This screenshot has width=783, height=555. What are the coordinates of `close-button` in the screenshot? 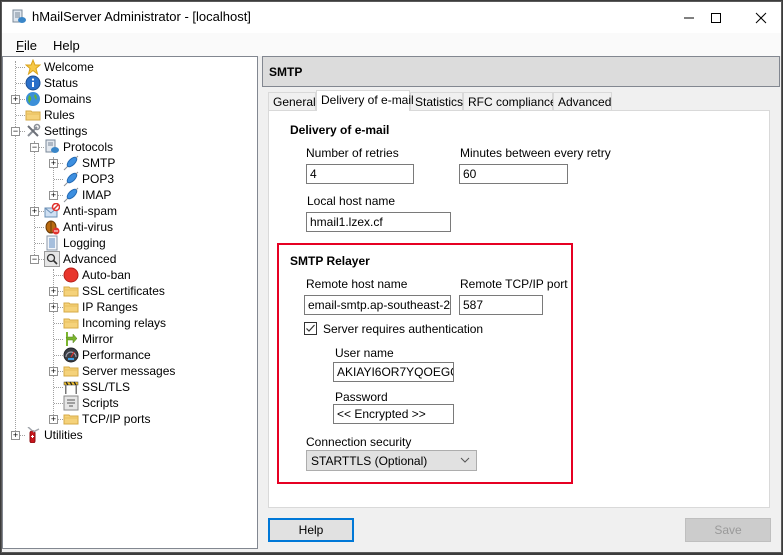 It's located at (760, 17).